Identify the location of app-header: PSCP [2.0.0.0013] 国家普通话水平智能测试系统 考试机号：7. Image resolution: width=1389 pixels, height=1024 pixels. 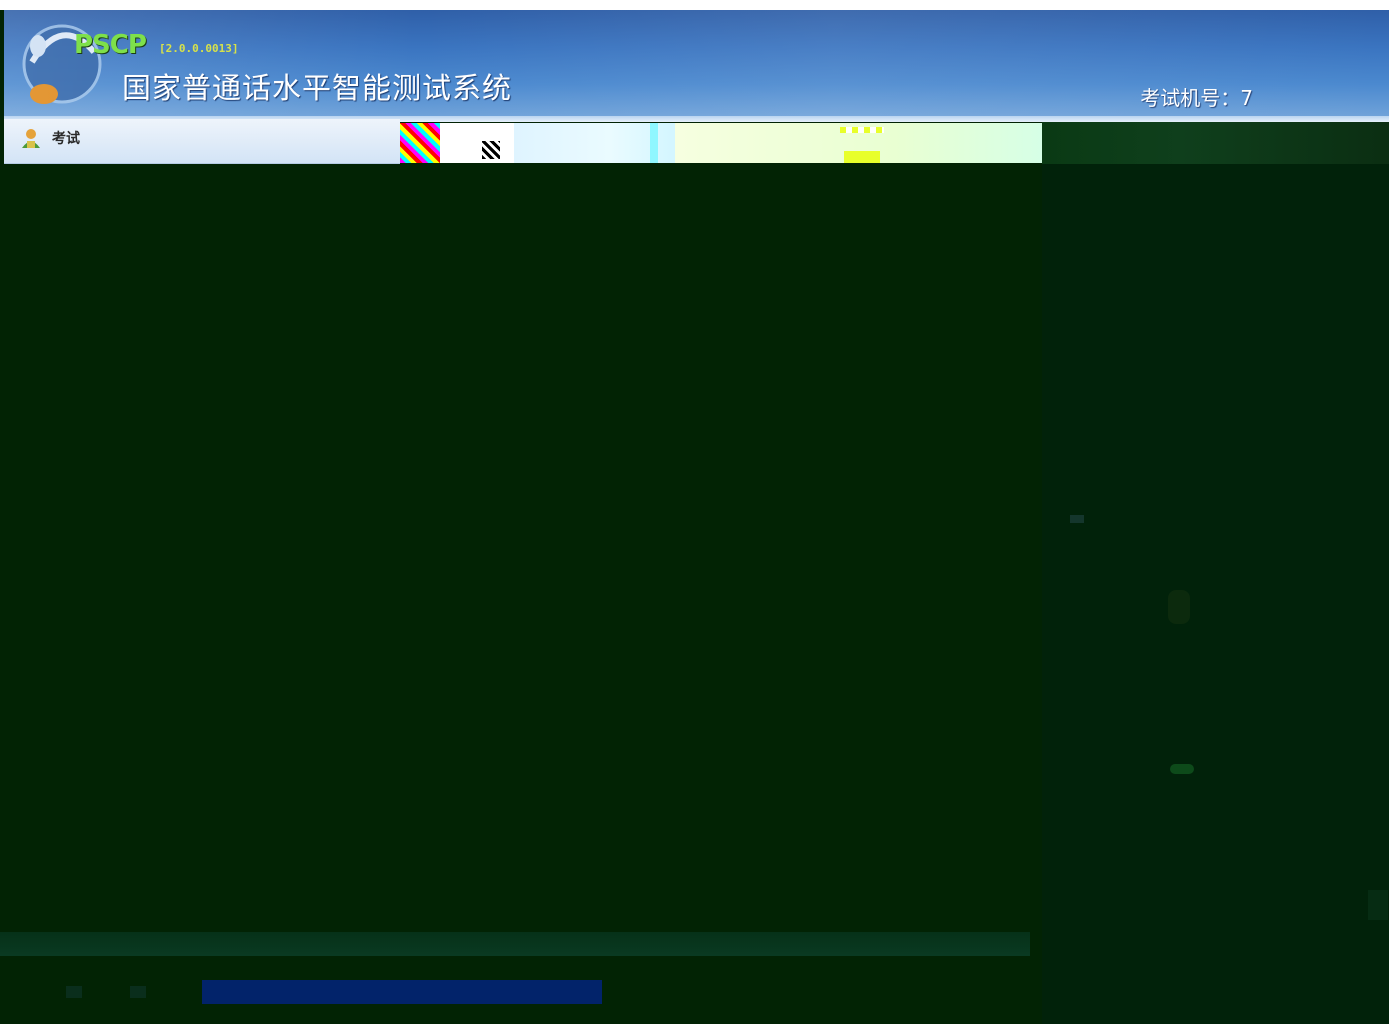
(696, 63).